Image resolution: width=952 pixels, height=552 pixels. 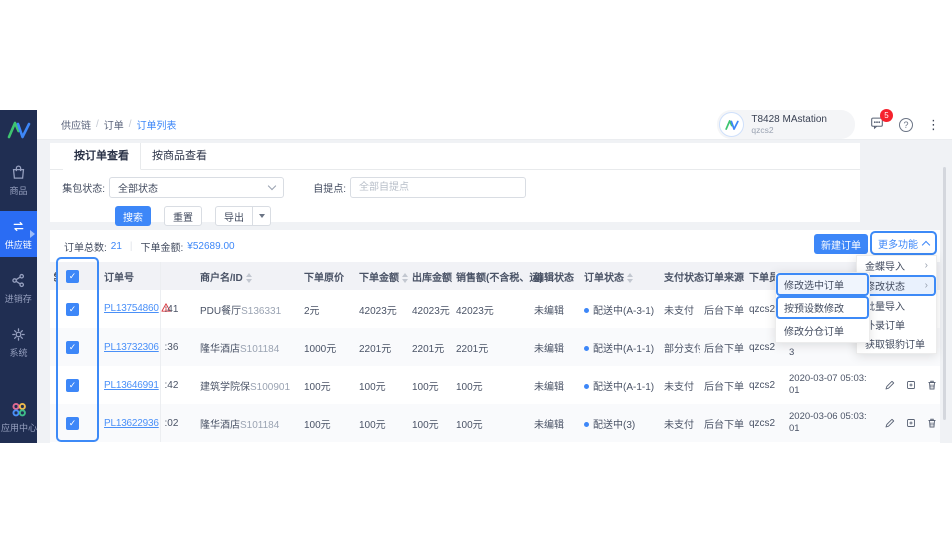 I want to click on filter-row: 集包状态: 全部状态 自提点:, so click(x=455, y=187).